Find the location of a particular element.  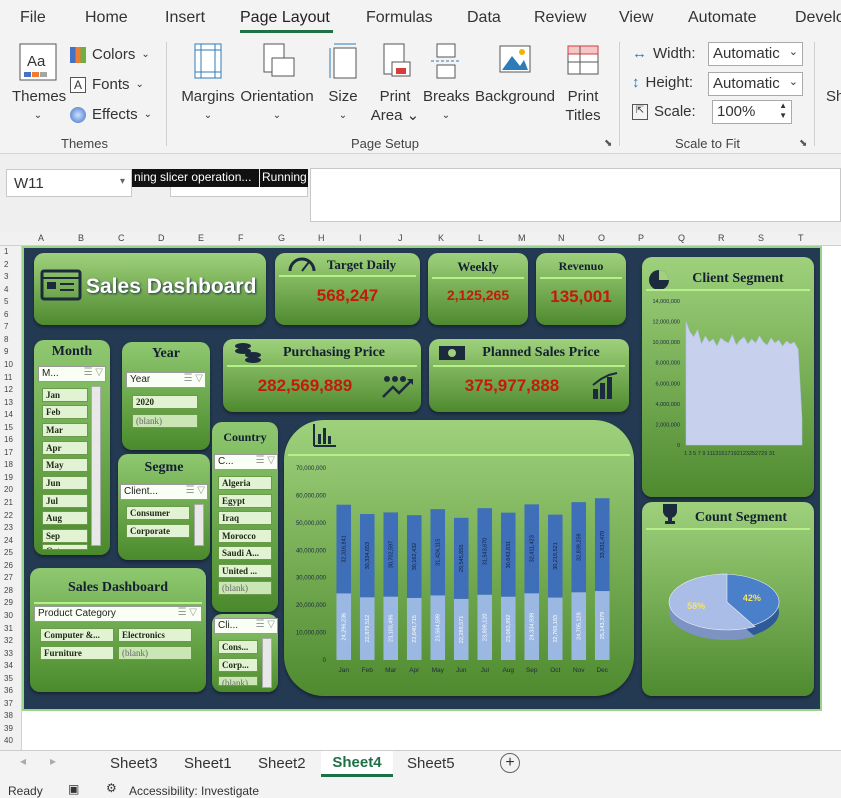

row-header: 38 is located at coordinates (8, 715).